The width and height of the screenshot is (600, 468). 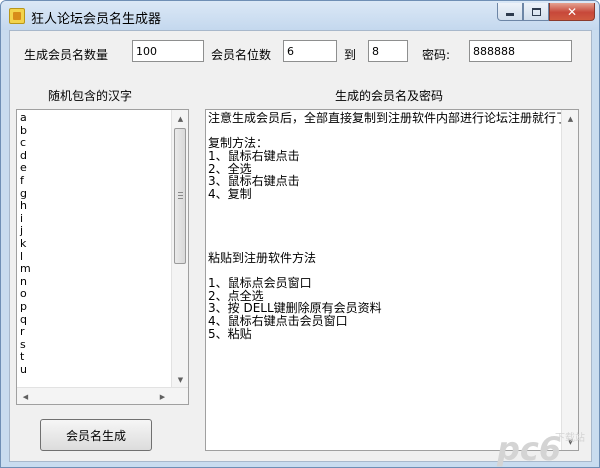 I want to click on chars-vertical-scrollbar: ▲ ▼, so click(x=179, y=249).